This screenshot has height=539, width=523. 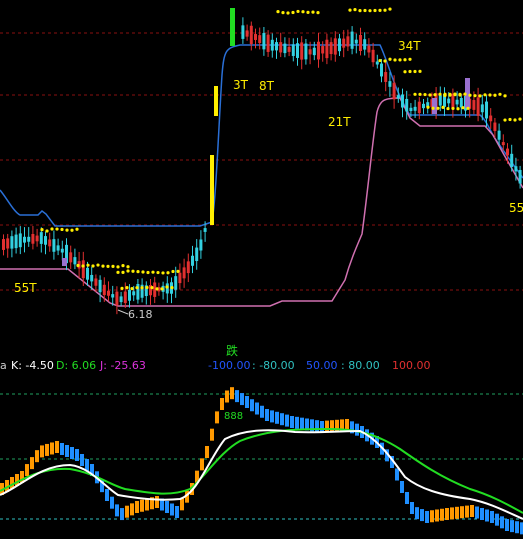 I want to click on k-value: K: -4.50, so click(x=32, y=365).